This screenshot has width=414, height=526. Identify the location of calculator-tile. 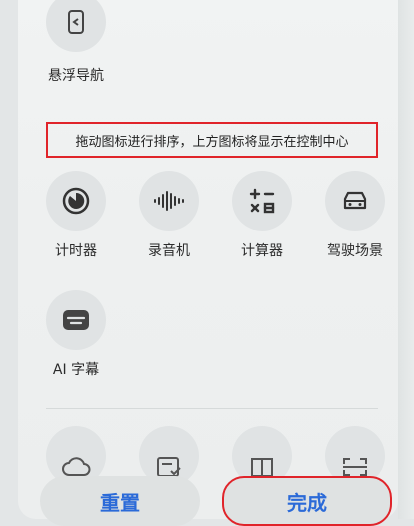
(262, 201).